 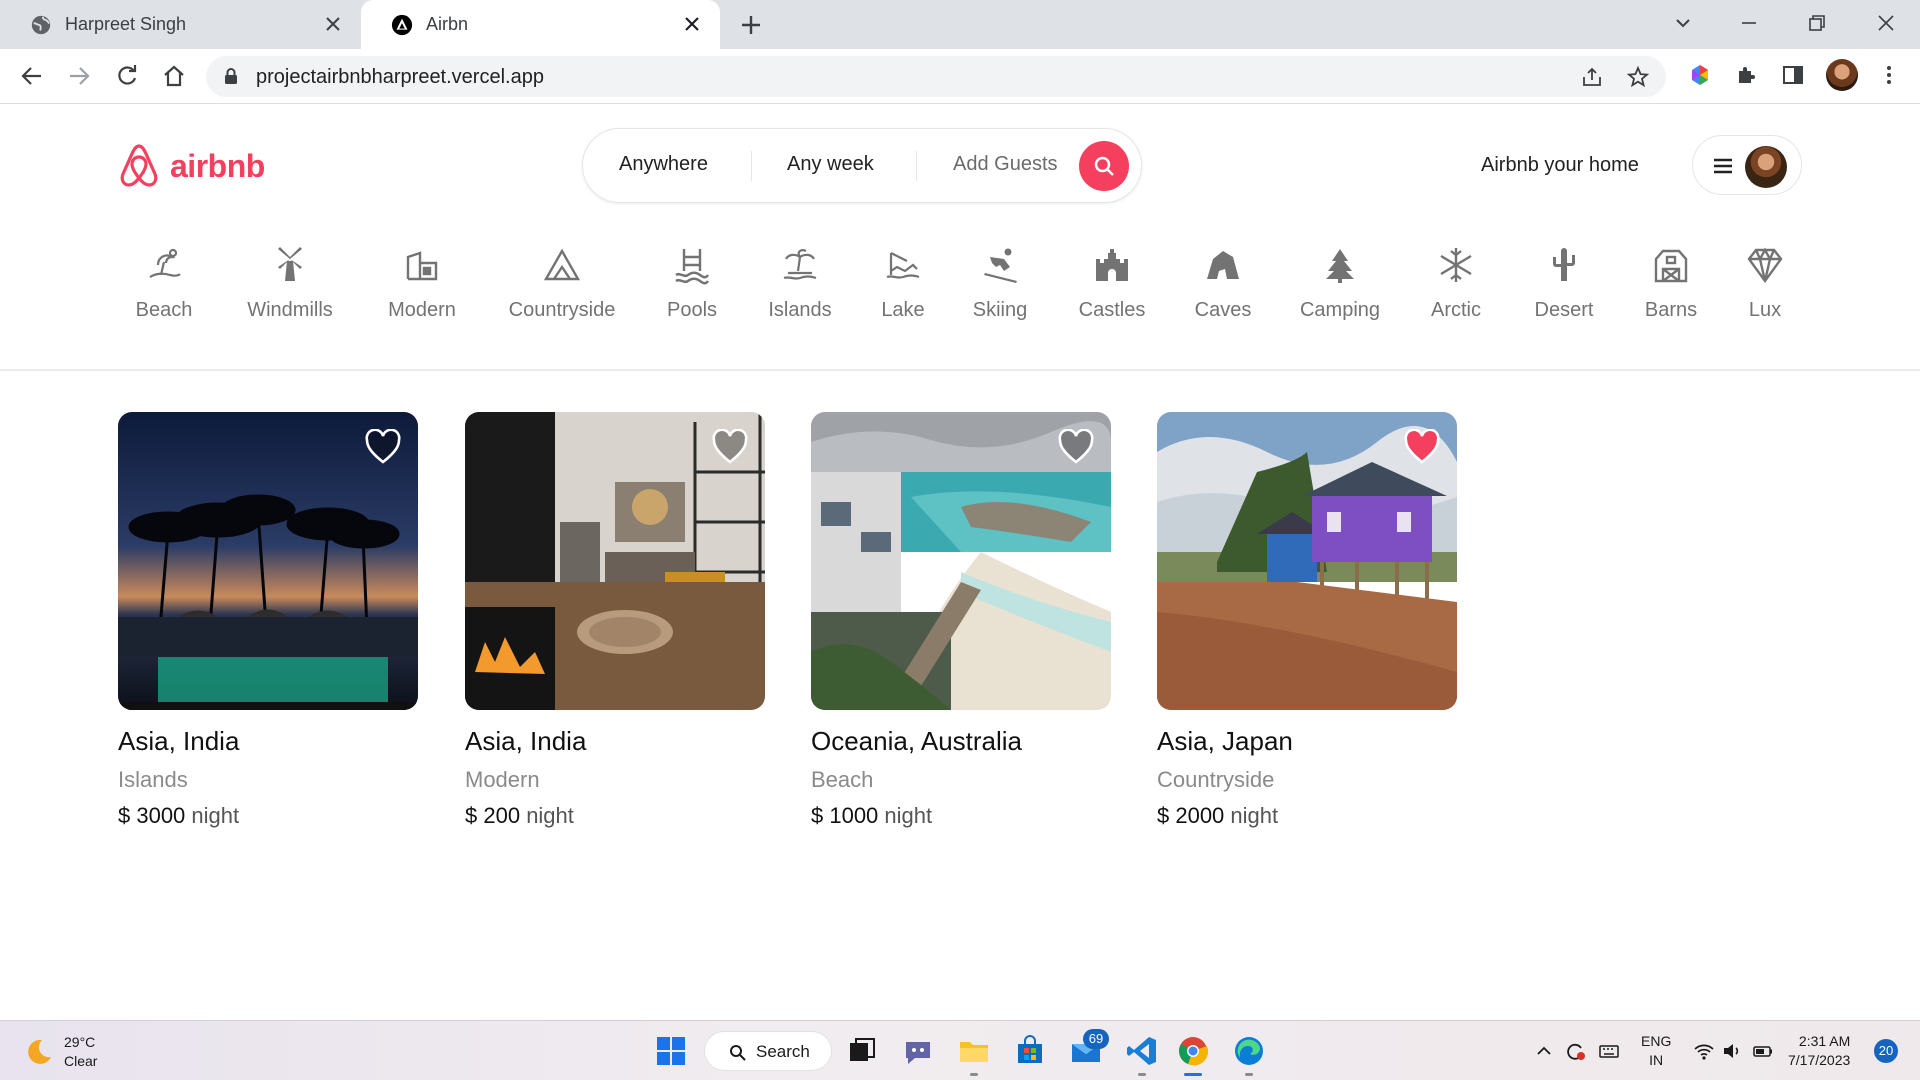 What do you see at coordinates (1112, 265) in the screenshot?
I see `castle-icon` at bounding box center [1112, 265].